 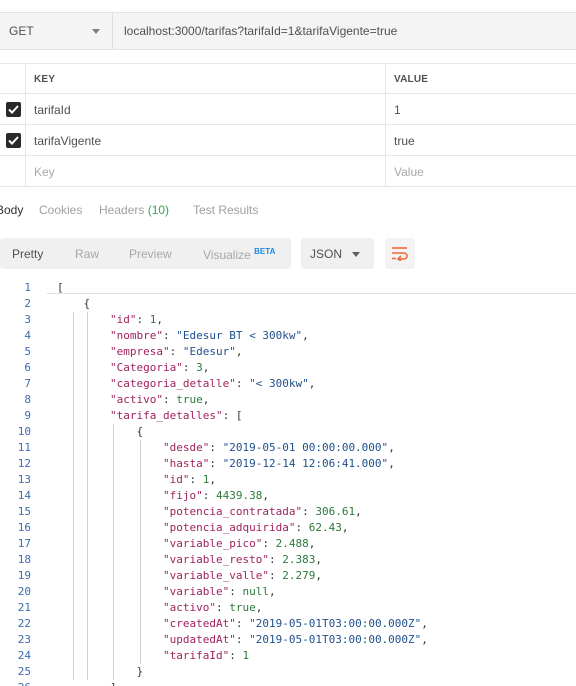 What do you see at coordinates (27, 254) in the screenshot?
I see `pretty-button: Pretty` at bounding box center [27, 254].